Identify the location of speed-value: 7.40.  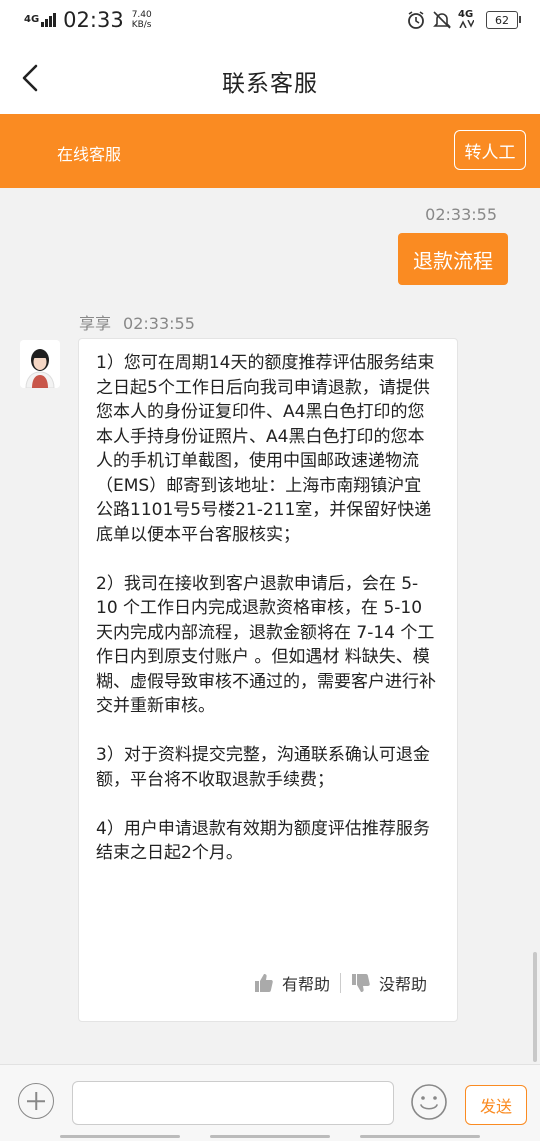
(141, 15).